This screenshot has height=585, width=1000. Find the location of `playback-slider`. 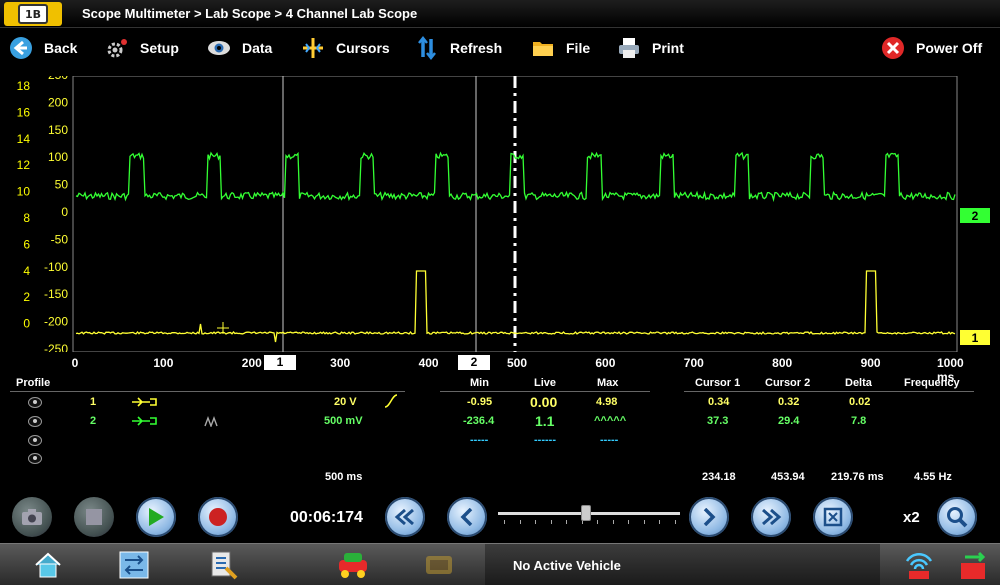

playback-slider is located at coordinates (589, 518).